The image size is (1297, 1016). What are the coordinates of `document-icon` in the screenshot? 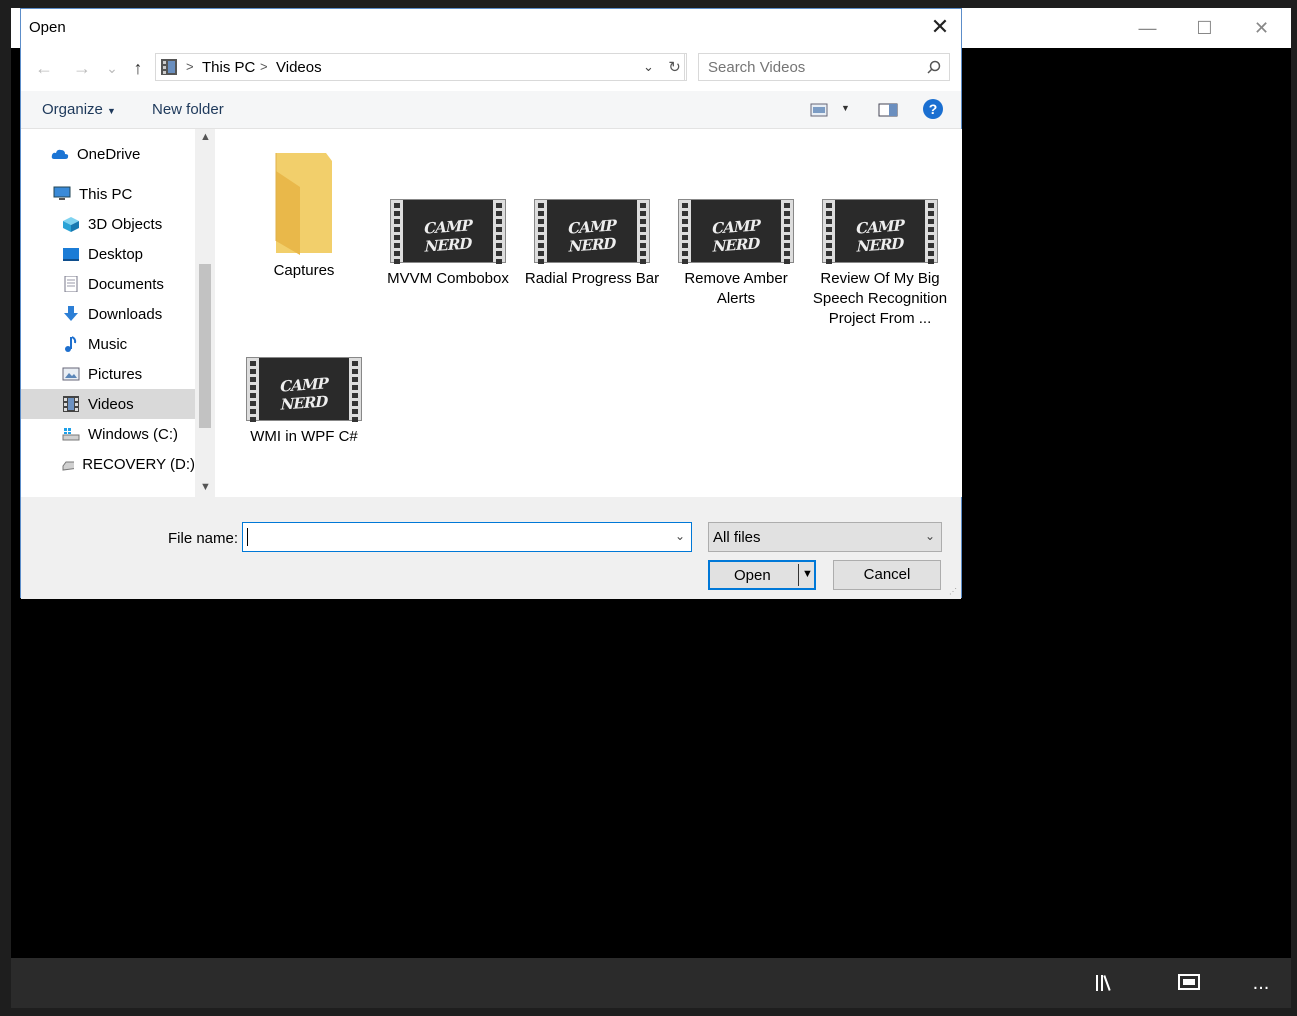 It's located at (71, 284).